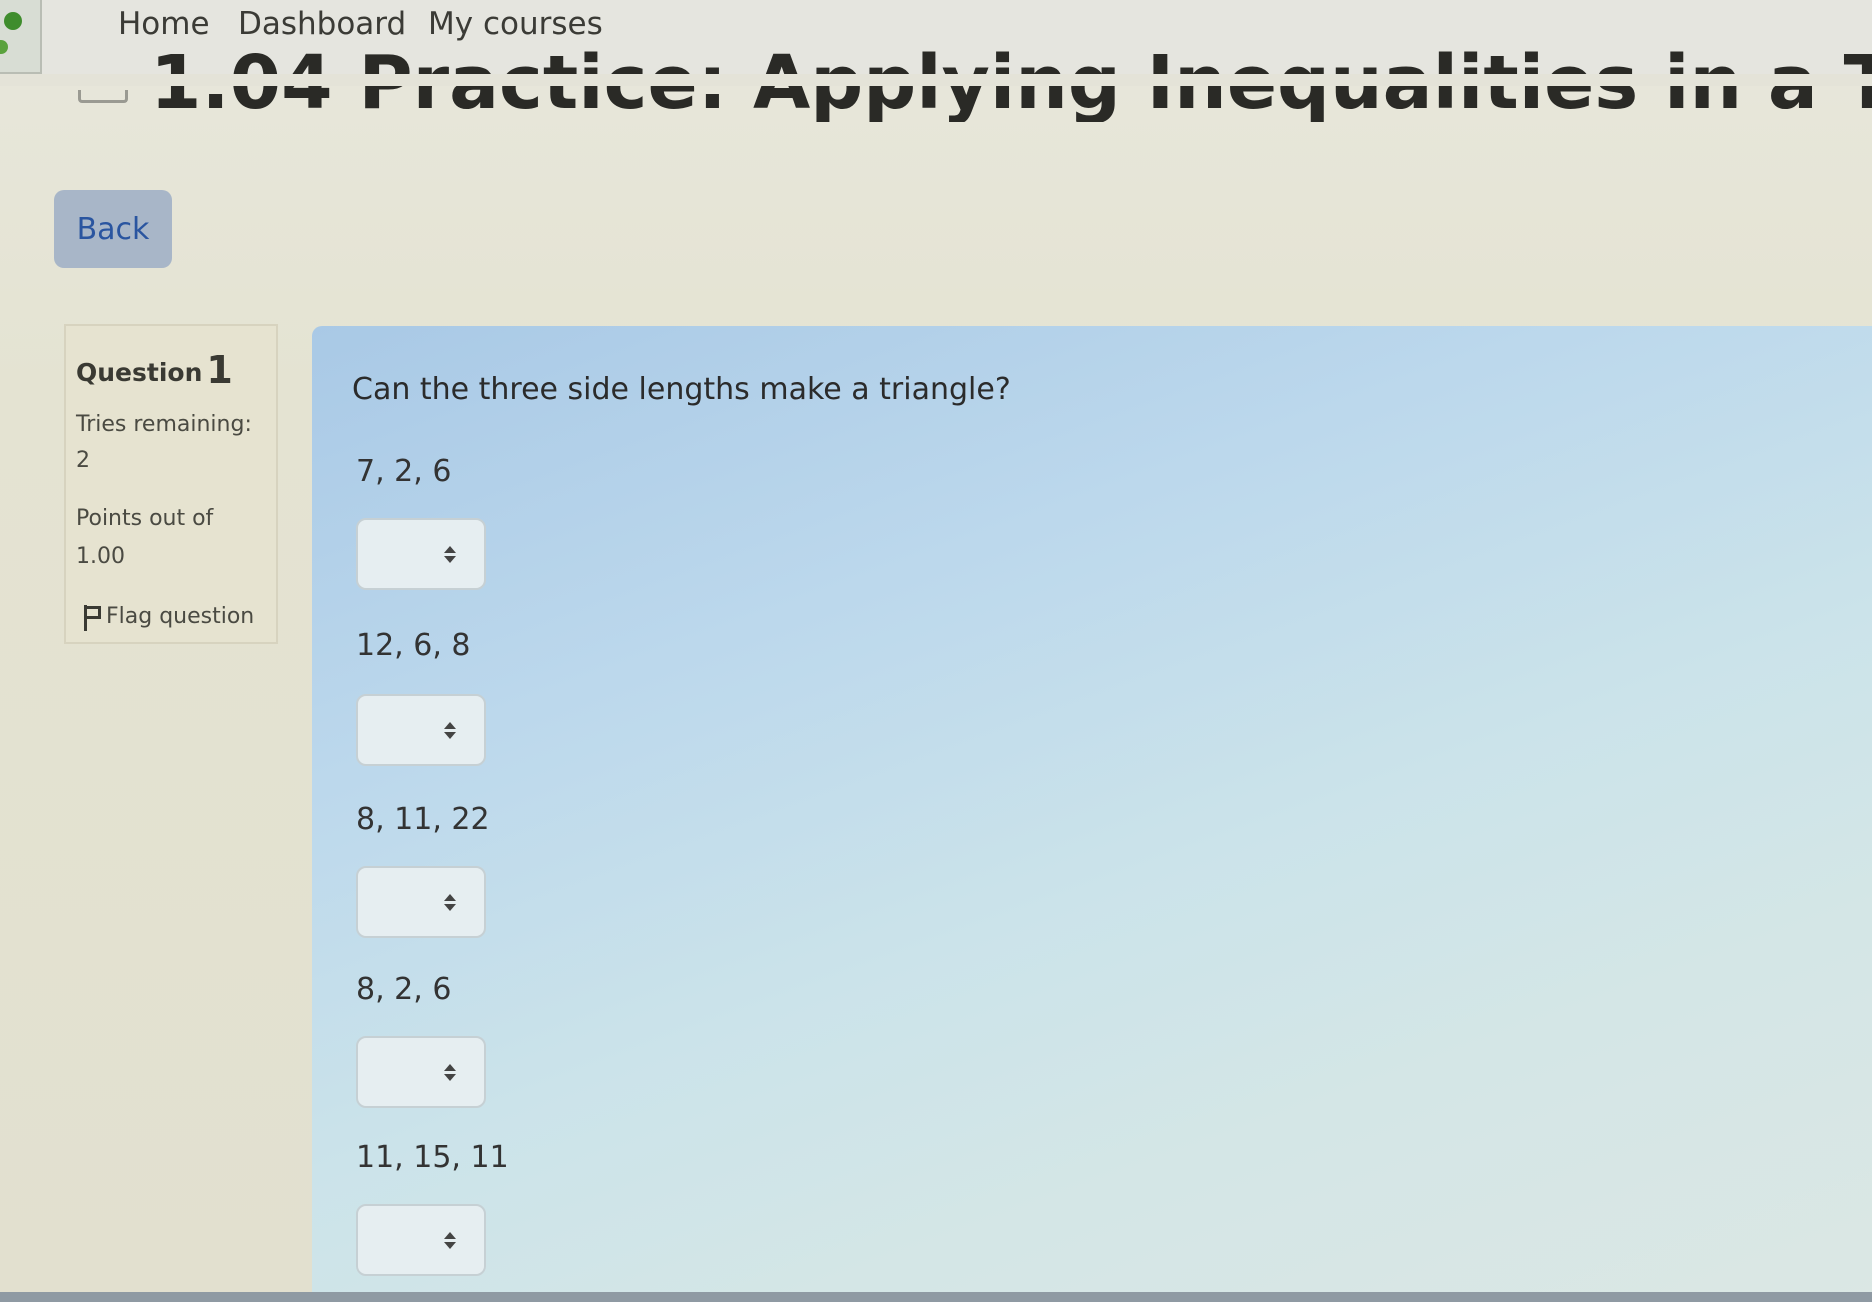 This screenshot has height=1302, width=1872. What do you see at coordinates (322, 24) in the screenshot?
I see `nav-dashboard-link: Dashboard` at bounding box center [322, 24].